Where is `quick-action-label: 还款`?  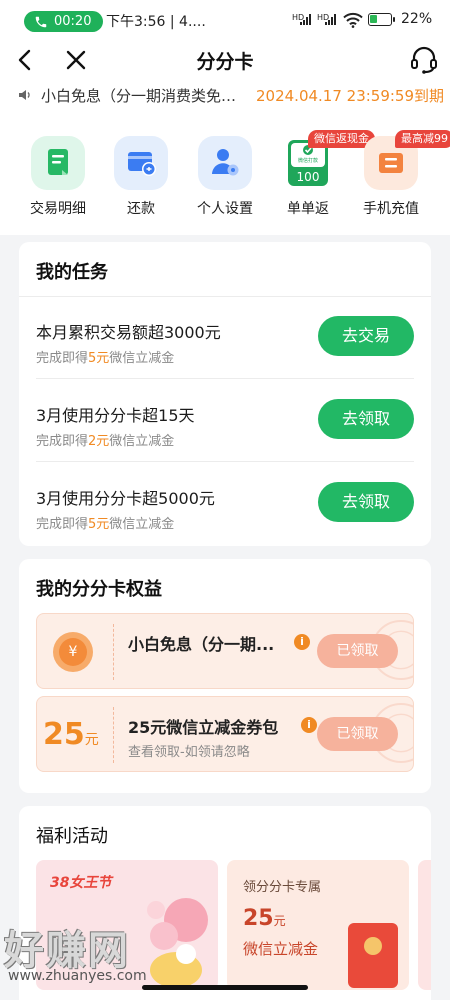
quick-action-label: 还款 is located at coordinates (141, 209).